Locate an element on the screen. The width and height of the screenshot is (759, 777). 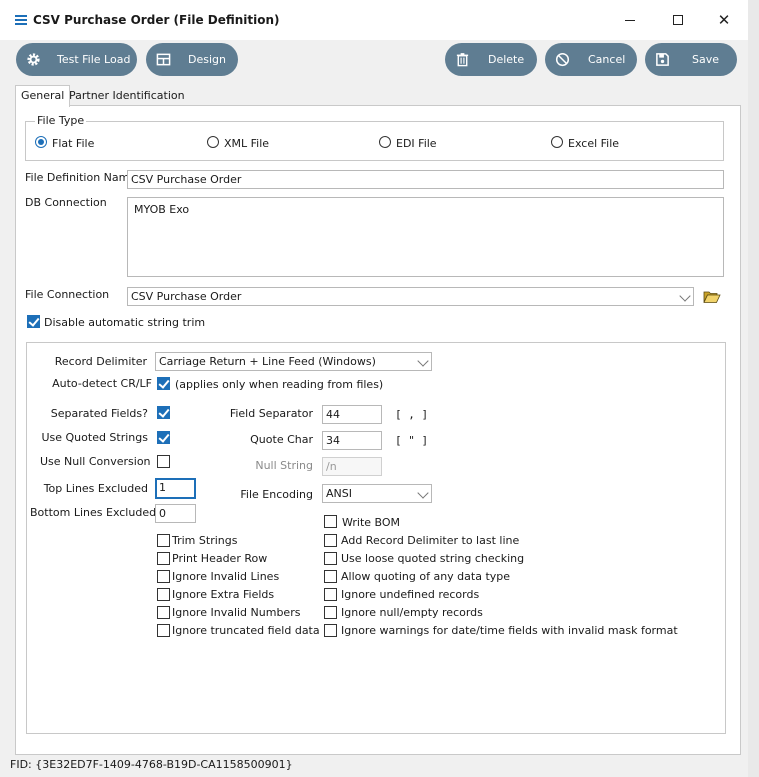
cancel-button: Cancel is located at coordinates (591, 59).